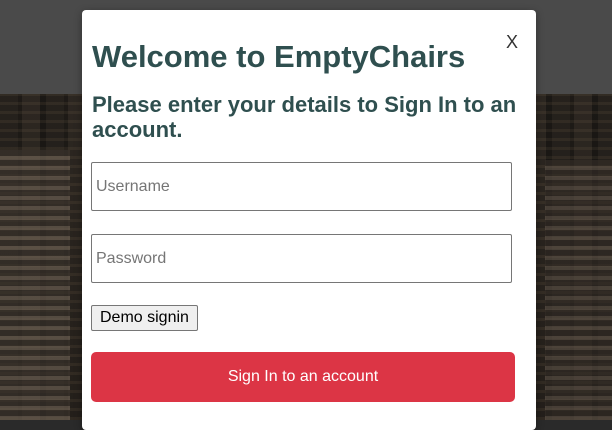 The height and width of the screenshot is (430, 612). Describe the element at coordinates (35, 285) in the screenshot. I see `building-left` at that location.